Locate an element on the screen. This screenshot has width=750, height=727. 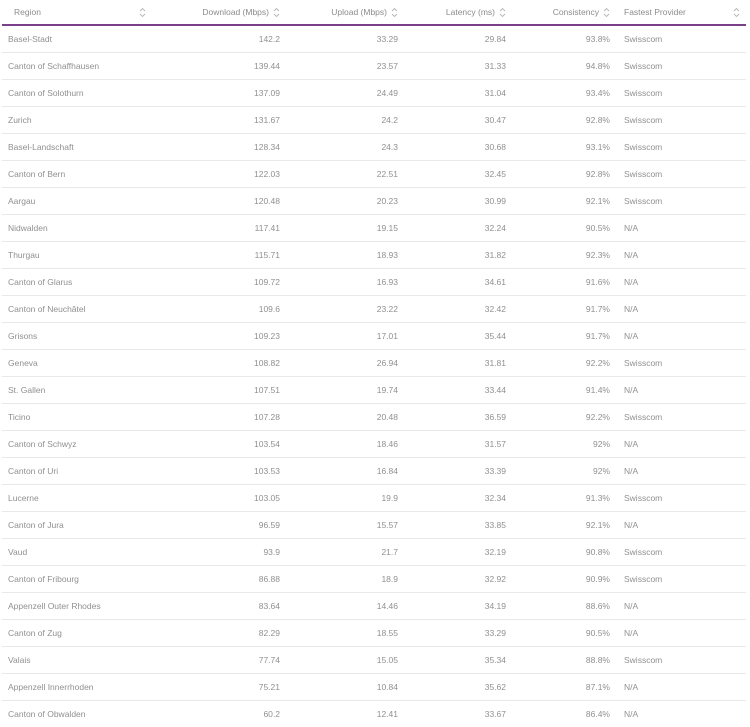
cell-latency: 35.34 is located at coordinates (458, 660).